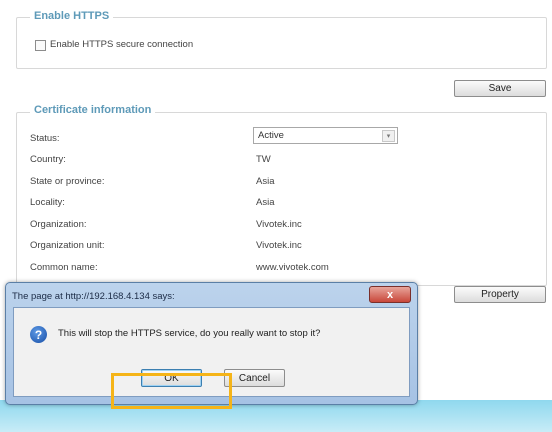 The height and width of the screenshot is (432, 552). I want to click on ok-highlight-box, so click(171, 391).